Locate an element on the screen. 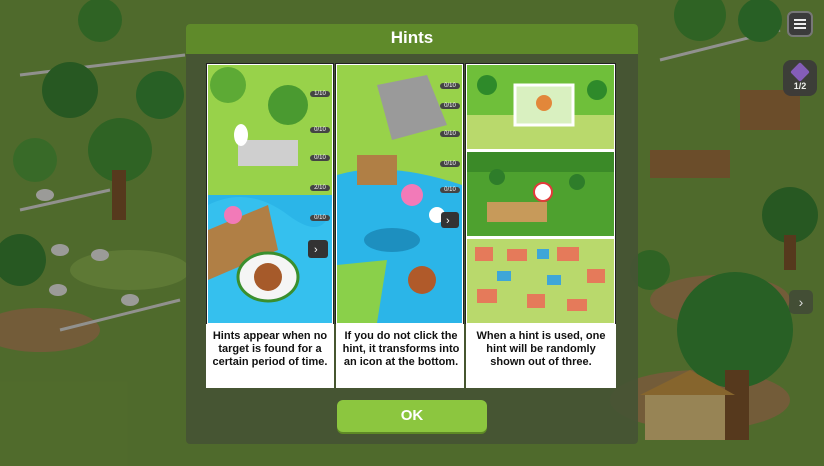  menu-button is located at coordinates (800, 24).